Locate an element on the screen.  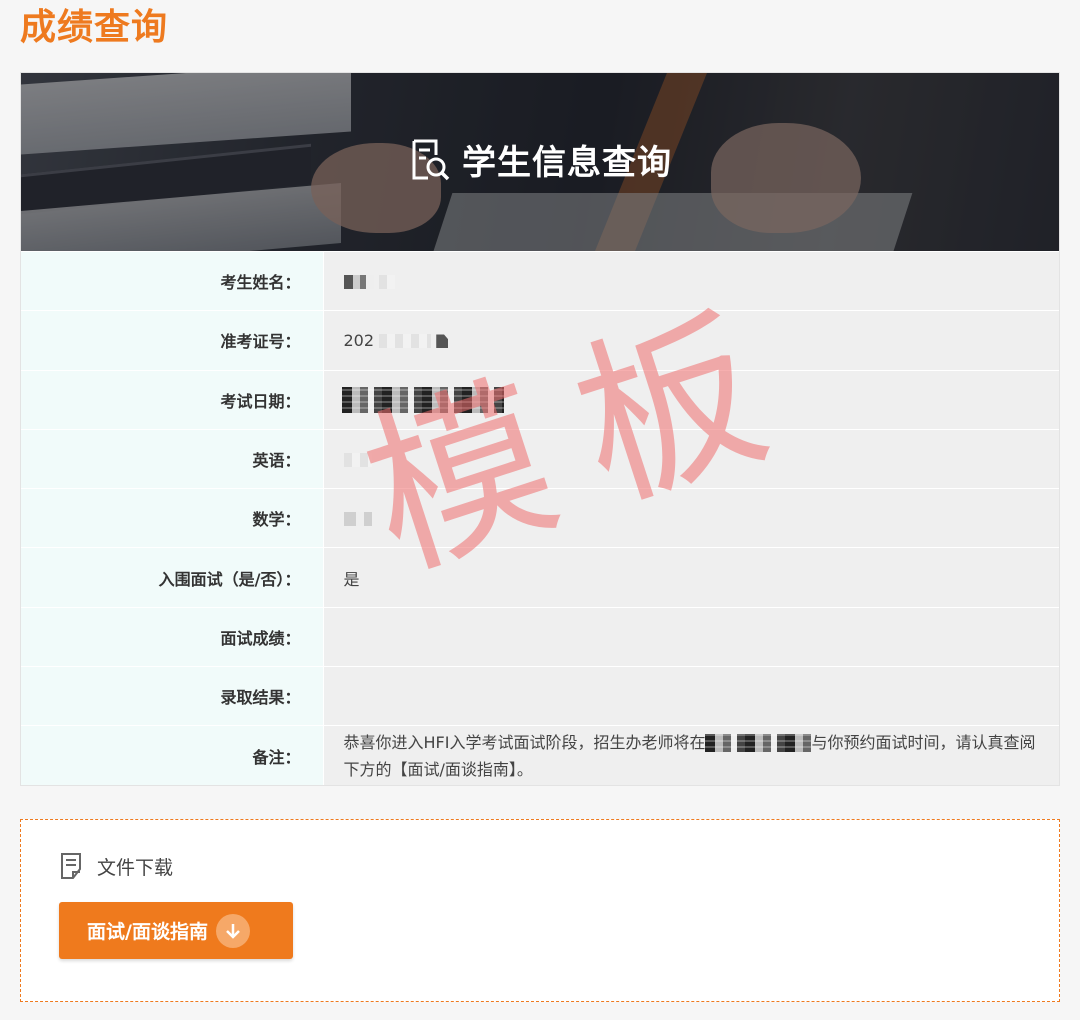
table-row: 英语： is located at coordinates (540, 459).